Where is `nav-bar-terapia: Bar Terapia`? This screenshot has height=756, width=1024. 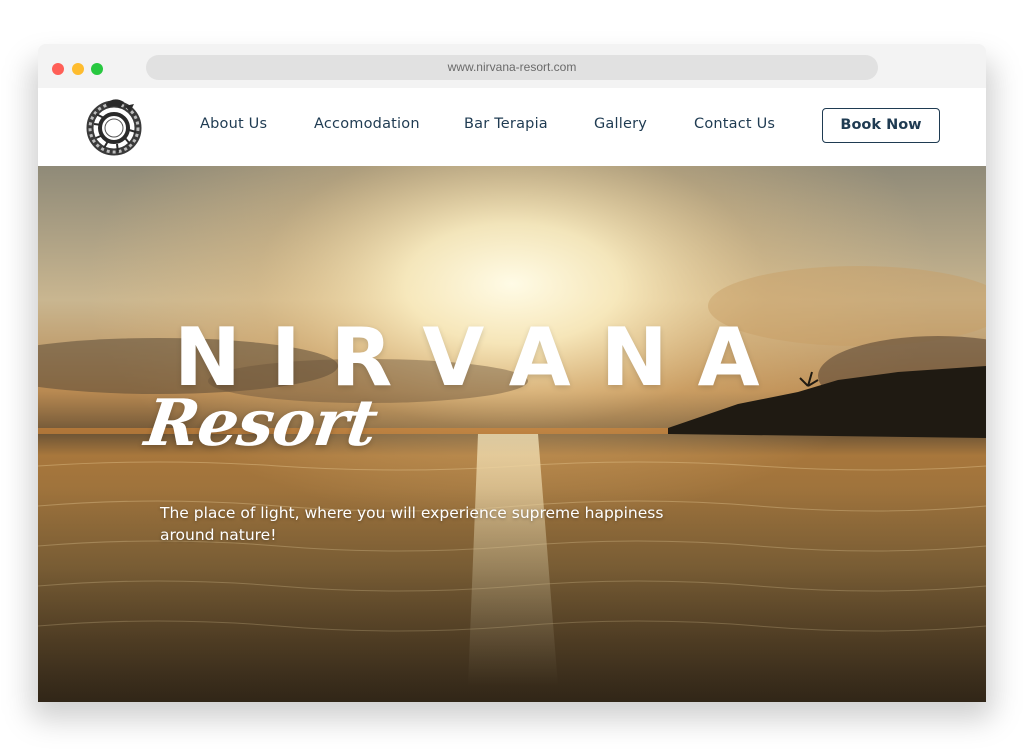
nav-bar-terapia: Bar Terapia is located at coordinates (506, 124).